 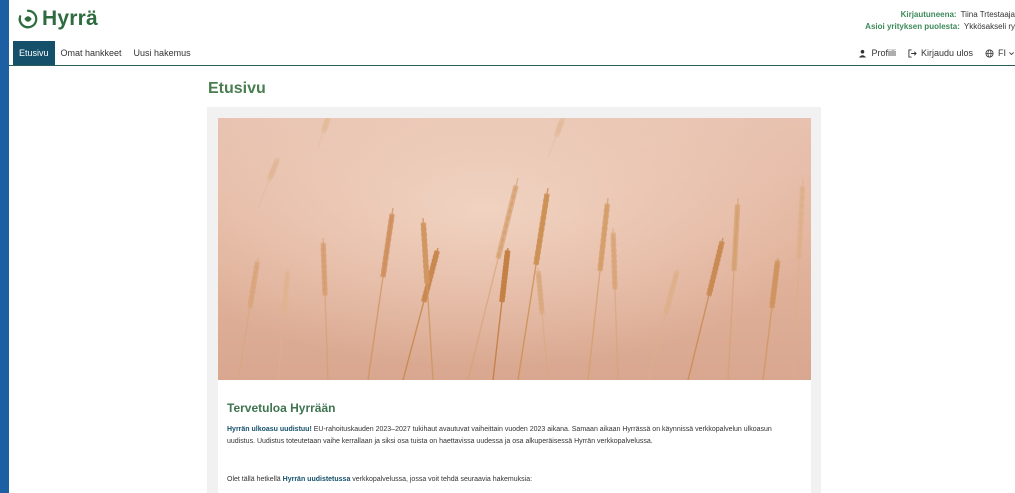 I want to click on logged-in-label: Kirjautuneena:, so click(x=928, y=14).